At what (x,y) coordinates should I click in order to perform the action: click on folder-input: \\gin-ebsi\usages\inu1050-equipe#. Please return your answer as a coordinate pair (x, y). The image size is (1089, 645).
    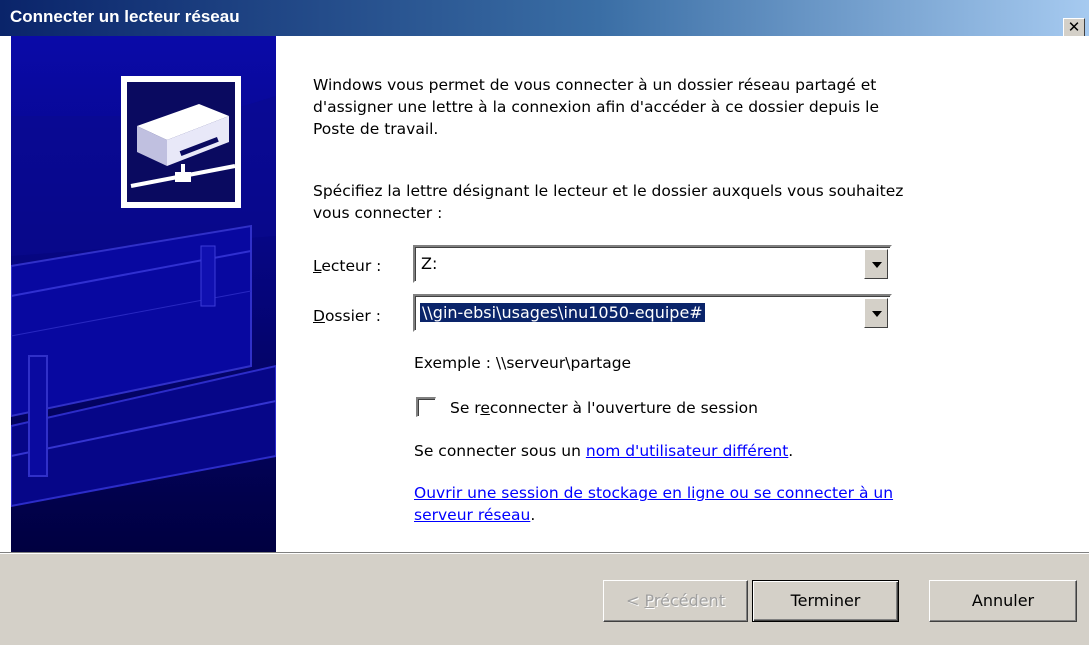
    Looking at the image, I should click on (652, 313).